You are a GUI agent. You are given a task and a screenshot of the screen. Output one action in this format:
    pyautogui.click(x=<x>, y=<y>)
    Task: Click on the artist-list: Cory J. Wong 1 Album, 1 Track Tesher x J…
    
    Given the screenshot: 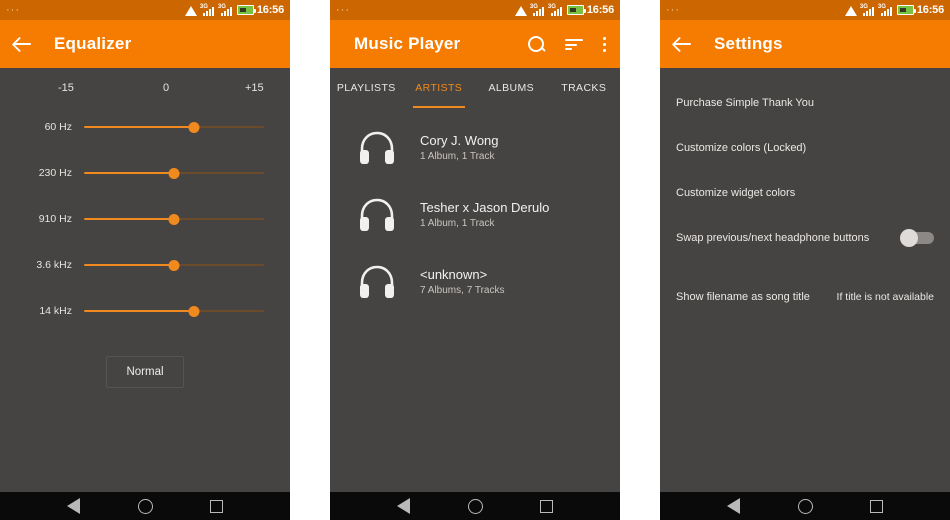 What is the action you would take?
    pyautogui.click(x=475, y=211)
    